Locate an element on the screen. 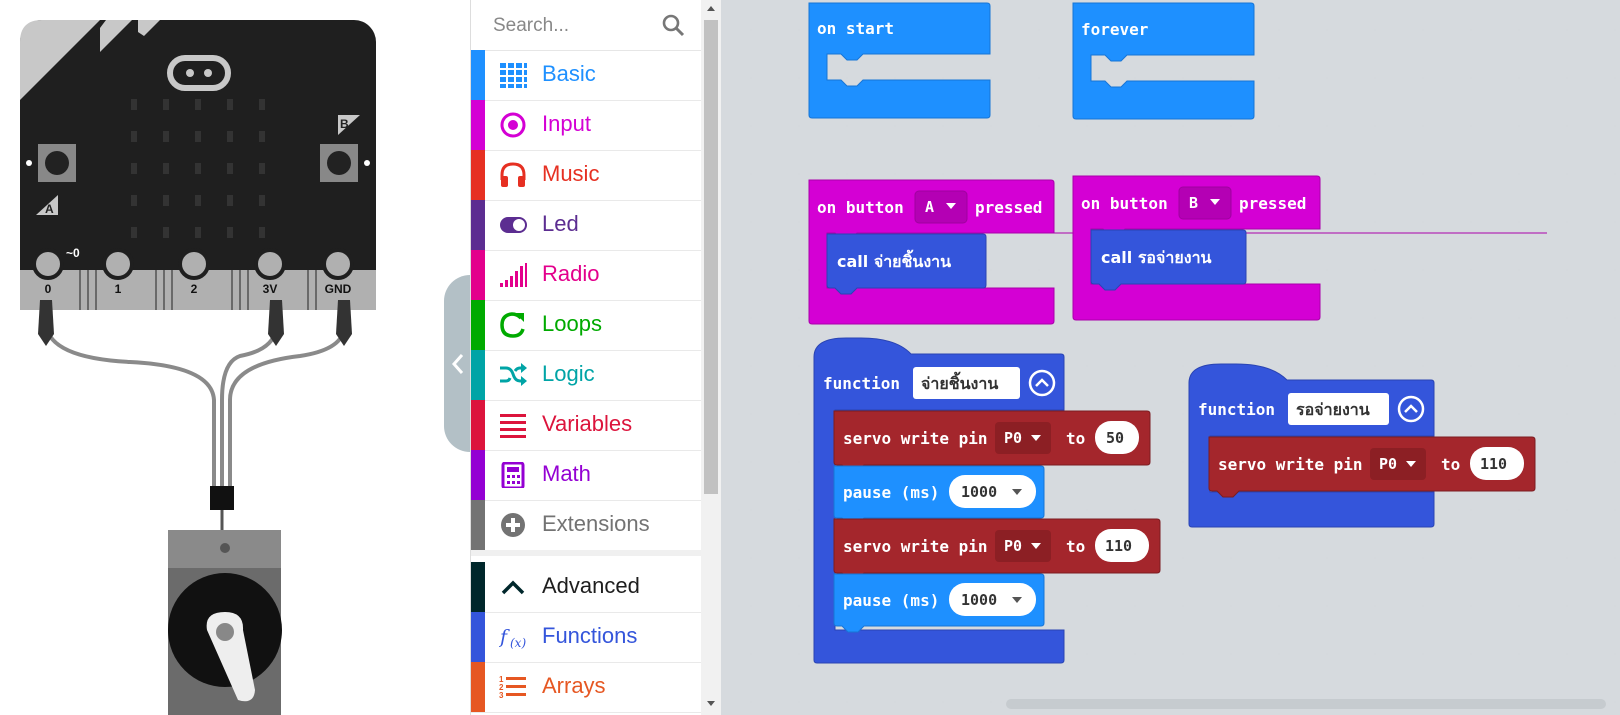 The height and width of the screenshot is (715, 1620). category-functions: f (x) Functions is located at coordinates (586, 637).